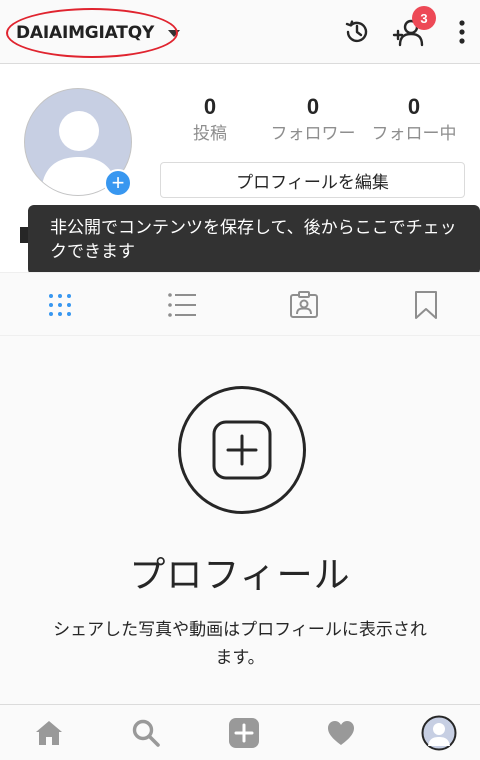  I want to click on add-post-icon, so click(244, 733).